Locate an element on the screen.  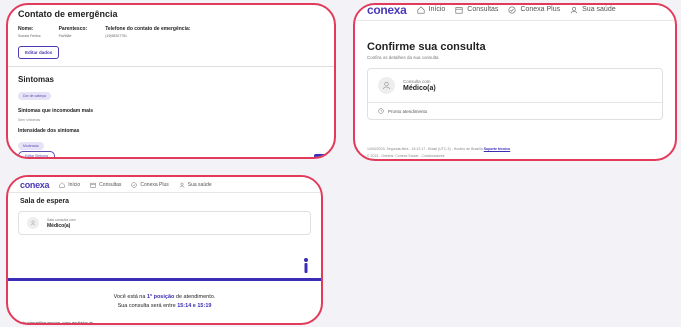
consult-status-label: Pronto atendimento is located at coordinates (408, 111).